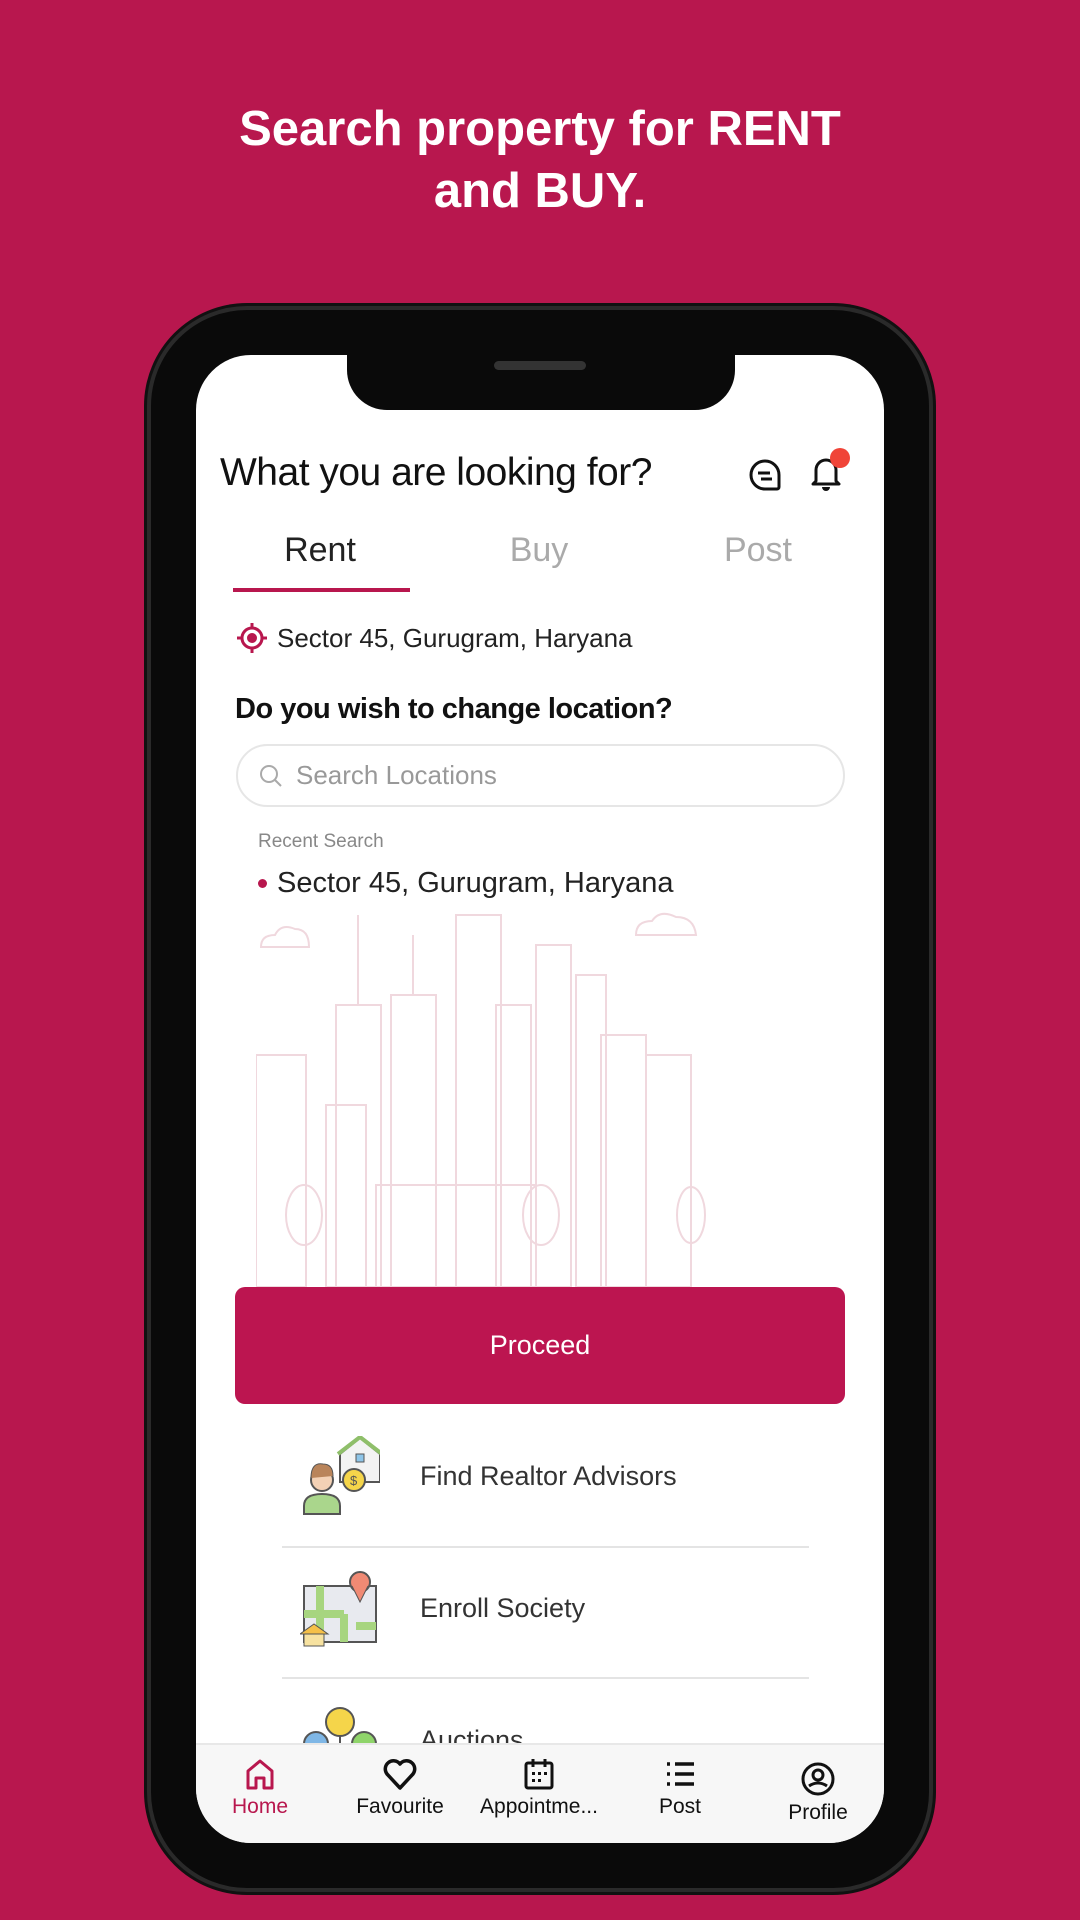  I want to click on profile-icon, so click(818, 1779).